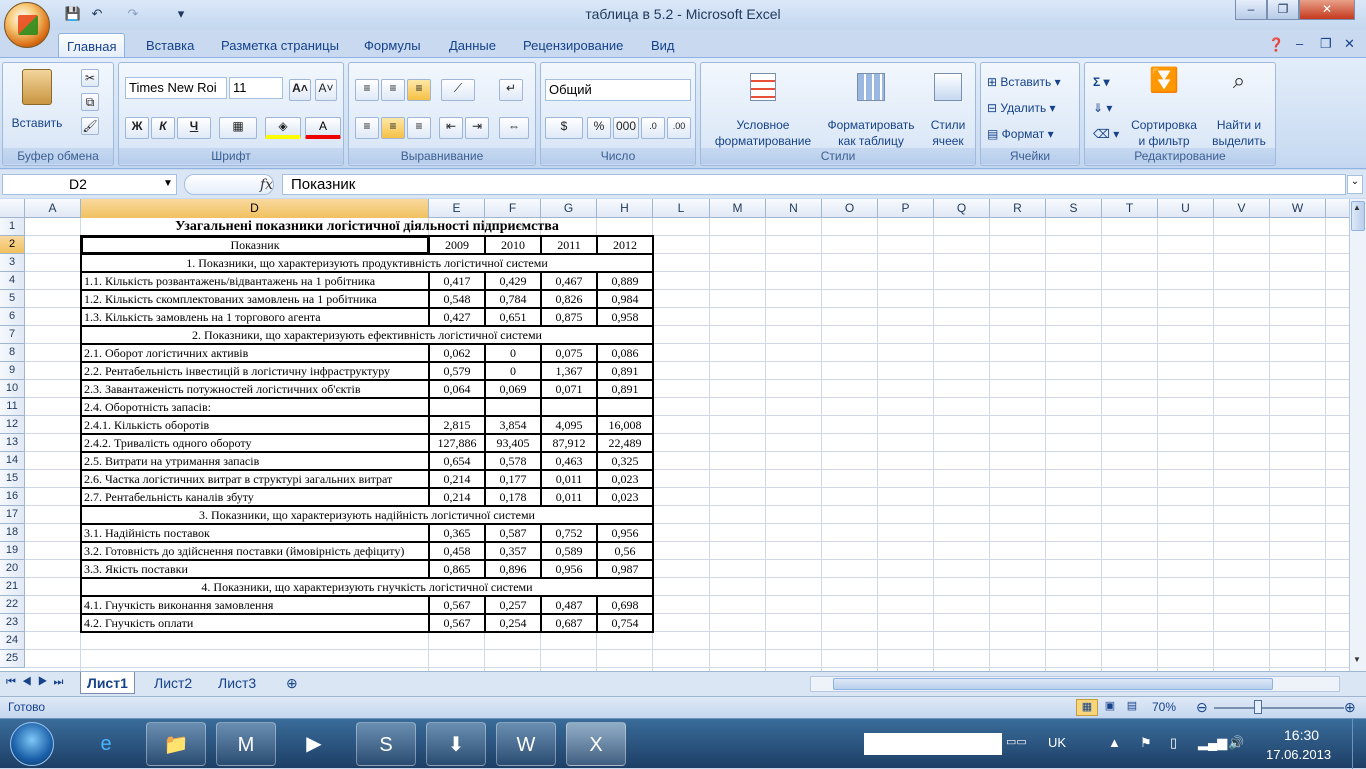 Image resolution: width=1366 pixels, height=769 pixels. What do you see at coordinates (266, 185) in the screenshot?
I see `insert-function-icon: fx` at bounding box center [266, 185].